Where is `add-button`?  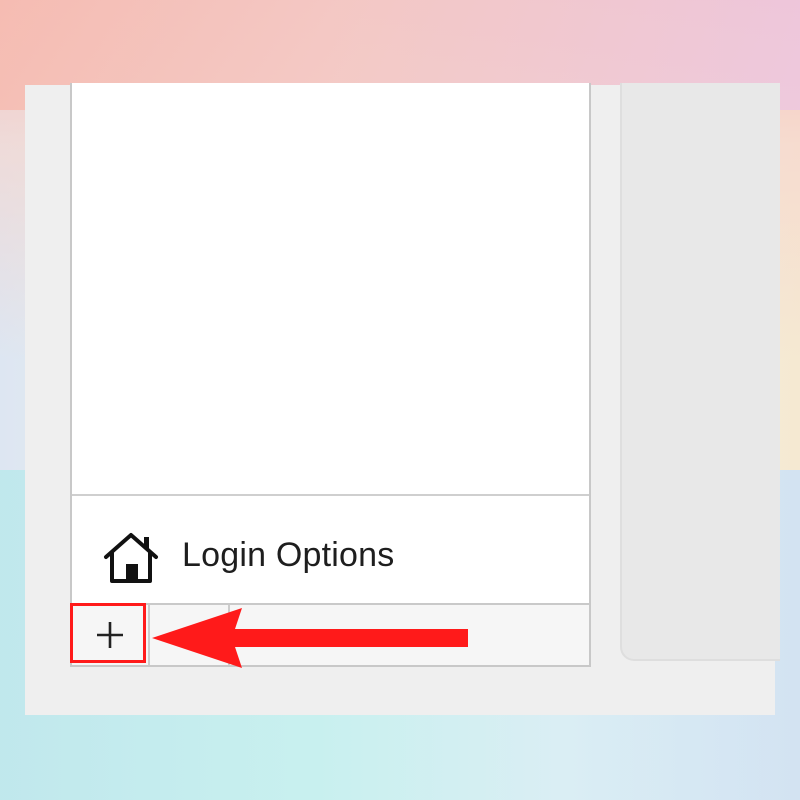
add-button is located at coordinates (110, 635).